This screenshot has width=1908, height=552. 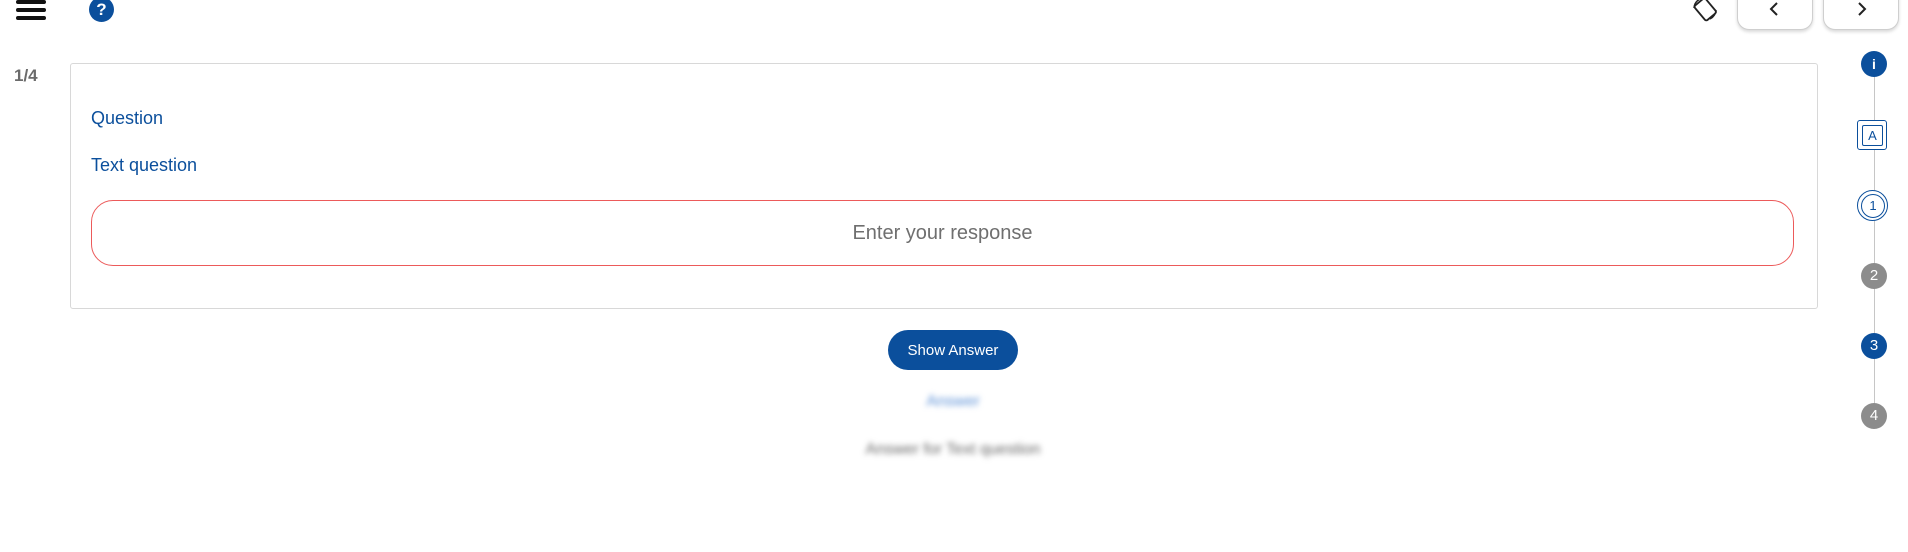 I want to click on response-input, so click(x=942, y=233).